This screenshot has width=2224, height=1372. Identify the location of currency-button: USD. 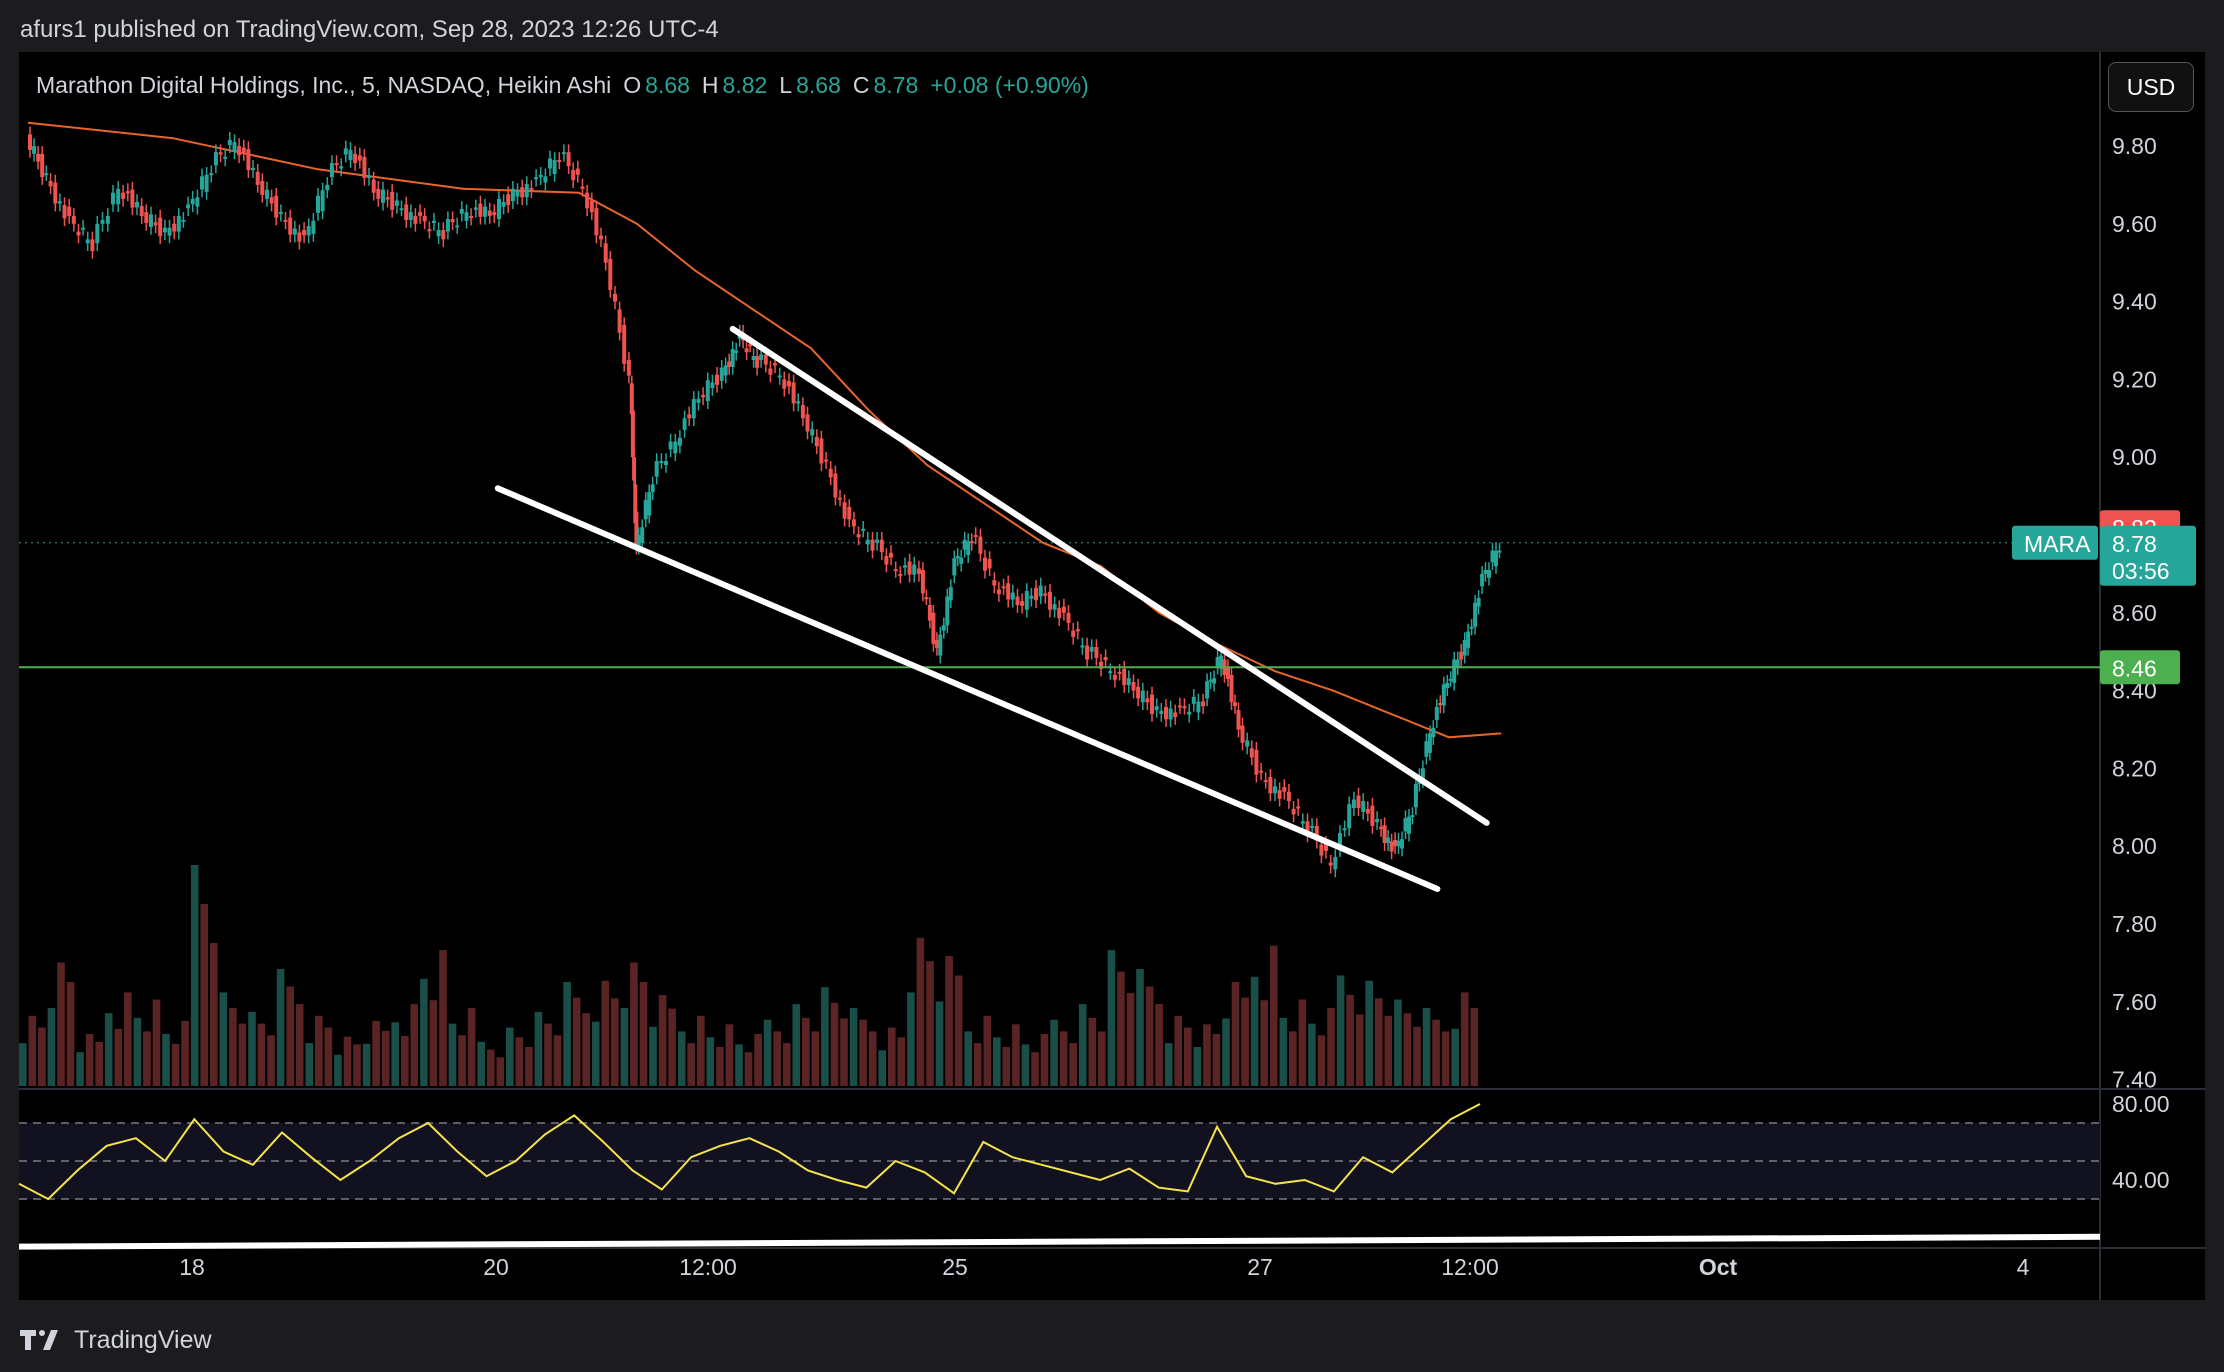
(2151, 87).